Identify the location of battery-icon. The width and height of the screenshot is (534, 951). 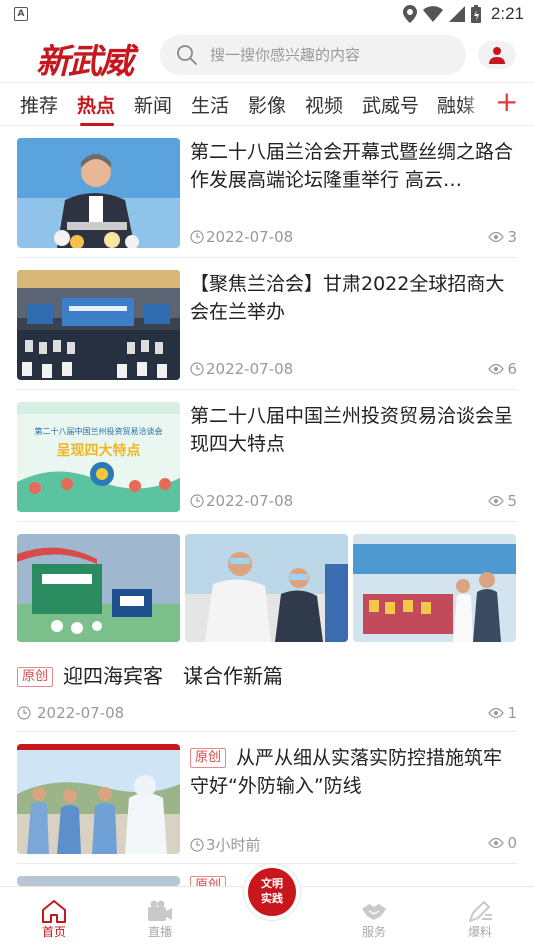
(475, 14).